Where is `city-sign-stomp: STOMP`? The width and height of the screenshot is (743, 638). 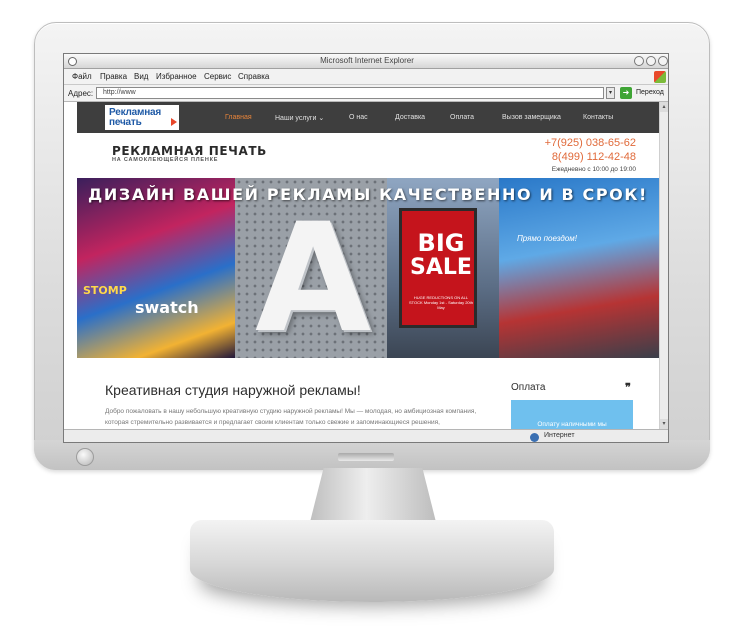 city-sign-stomp: STOMP is located at coordinates (105, 290).